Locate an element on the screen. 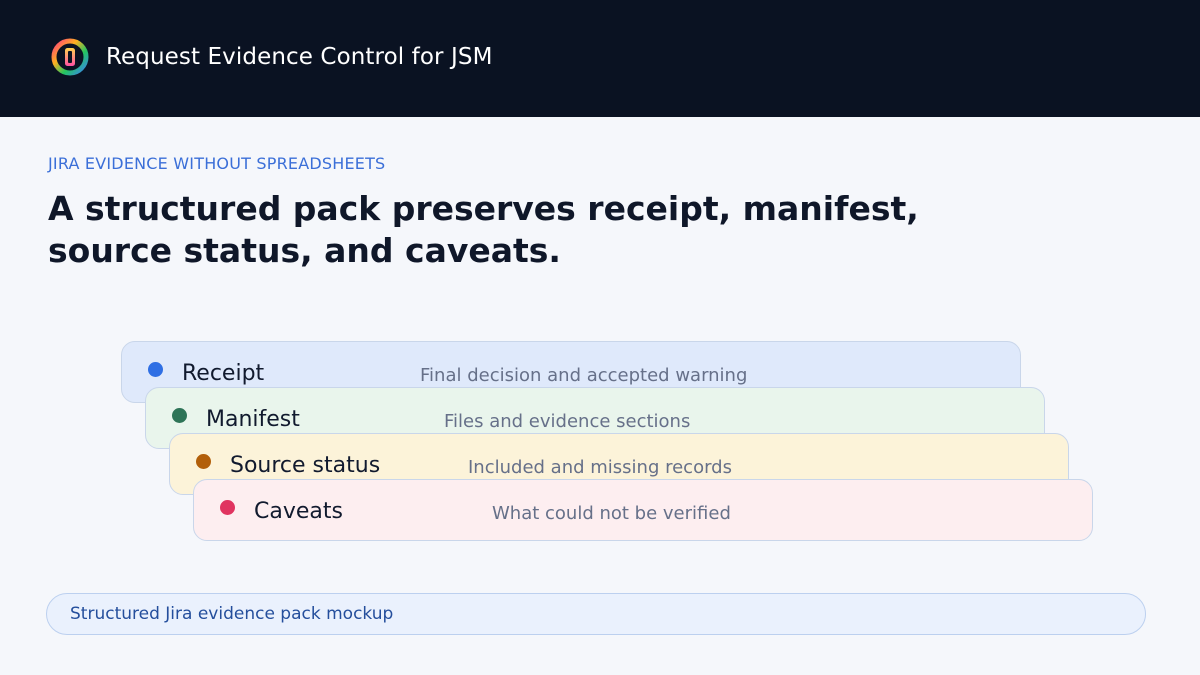 Image resolution: width=1200 pixels, height=675 pixels. layer-label: Receipt is located at coordinates (223, 373).